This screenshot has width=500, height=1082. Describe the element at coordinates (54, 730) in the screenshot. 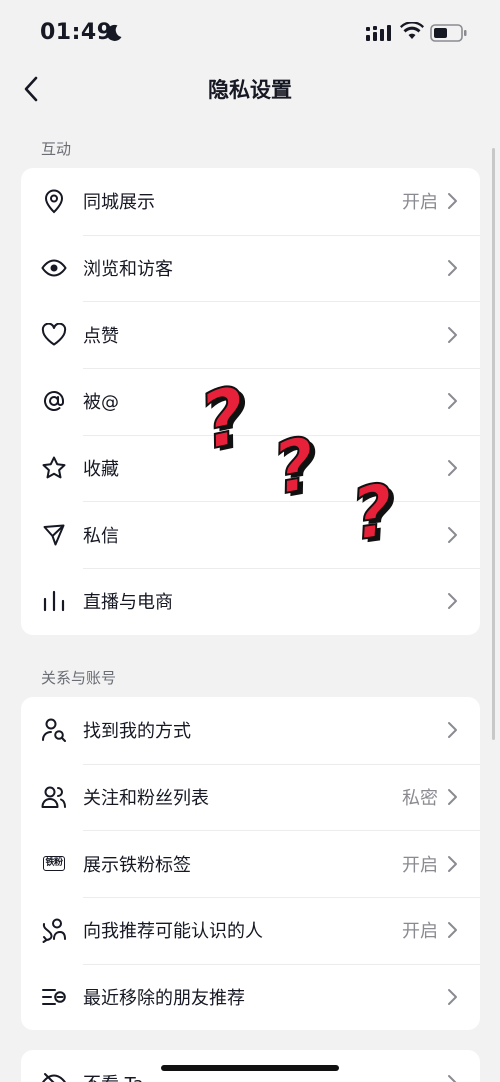

I see `person-search-icon` at that location.